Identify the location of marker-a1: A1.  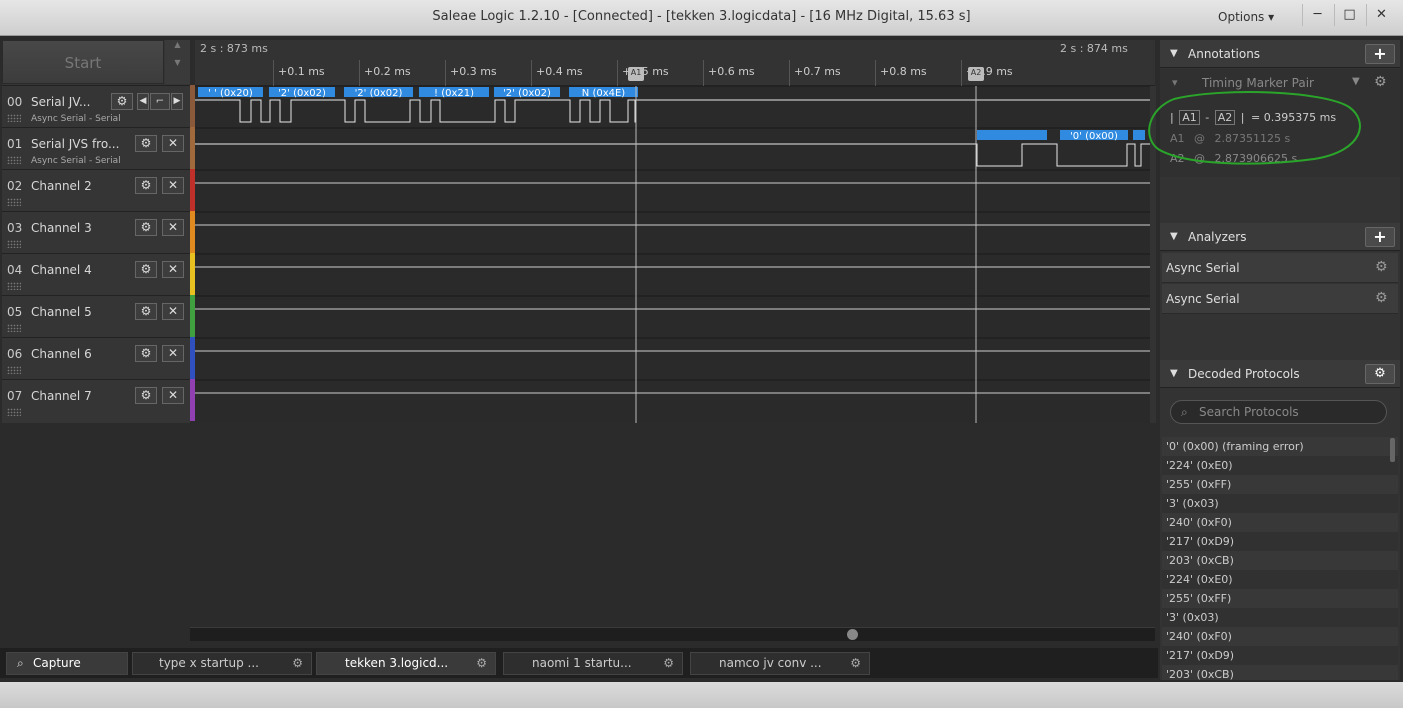
(636, 74).